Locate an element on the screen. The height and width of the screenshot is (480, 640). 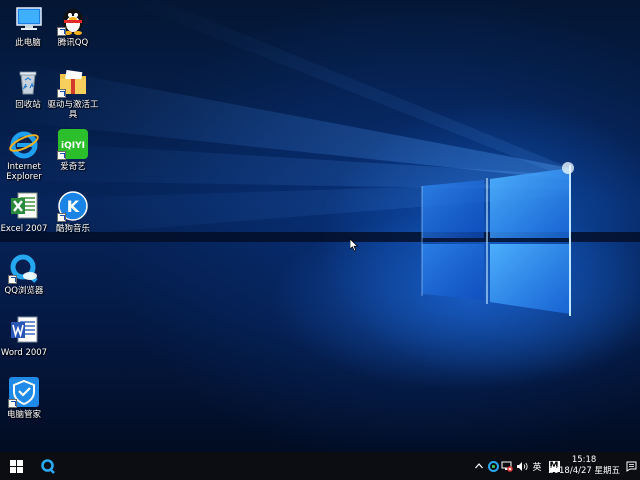
kugou-logo-text: K is located at coordinates (73, 206).